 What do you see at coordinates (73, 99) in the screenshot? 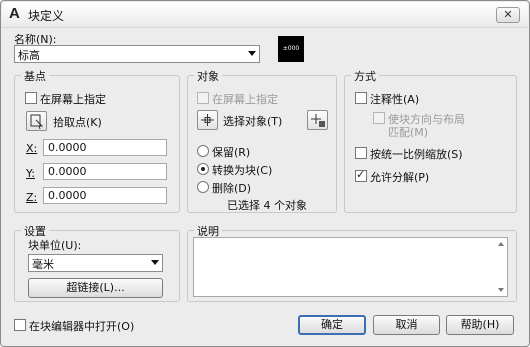
I see `base-specify-on-screen-label: 在屏幕上指定` at bounding box center [73, 99].